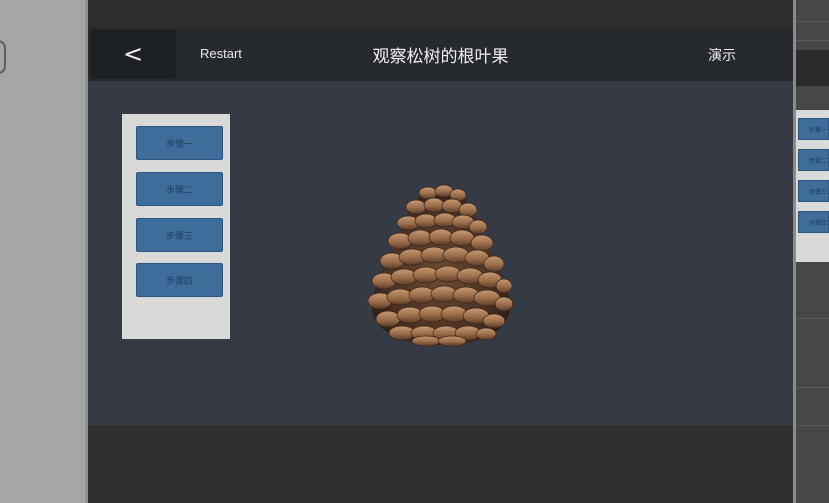  I want to click on page-title: 观察松树的根叶果, so click(440, 57).